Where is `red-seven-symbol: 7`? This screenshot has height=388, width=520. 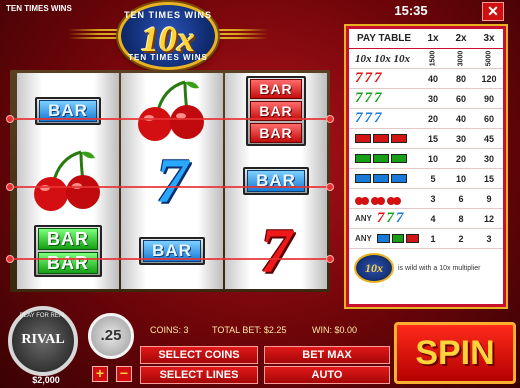
red-seven-symbol: 7 is located at coordinates (276, 251).